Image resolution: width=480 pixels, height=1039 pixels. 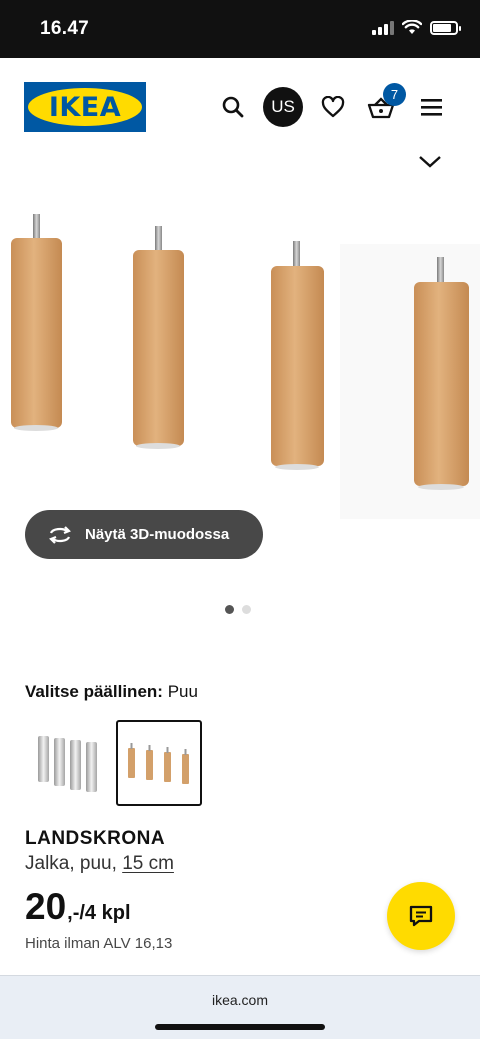 I want to click on wood-legs-thumbnail, so click(x=158, y=763).